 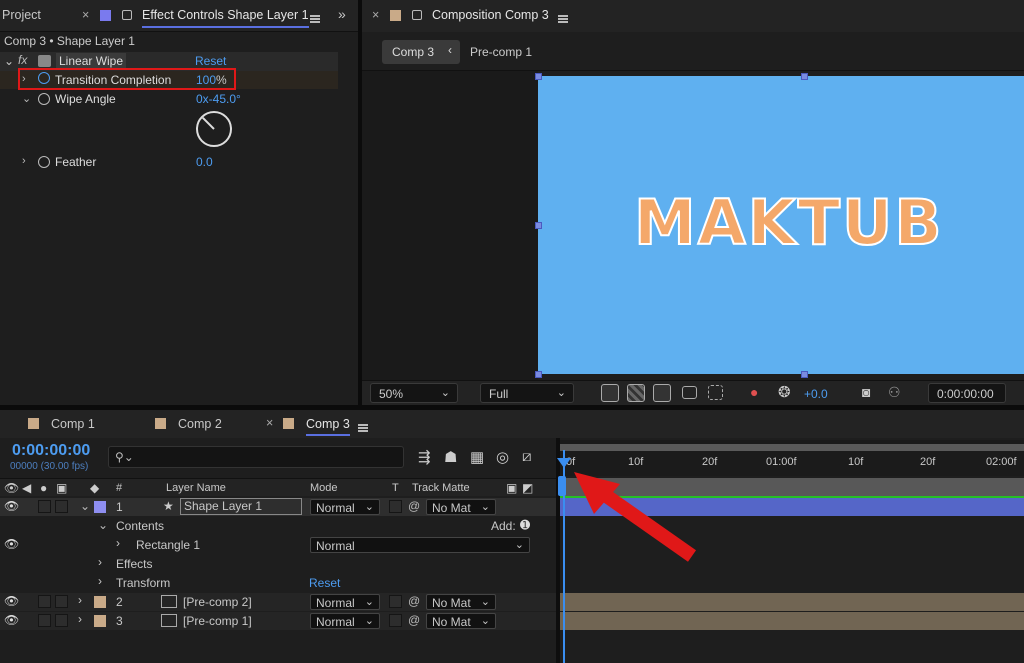 What do you see at coordinates (662, 393) in the screenshot?
I see `mask-visibility-icon` at bounding box center [662, 393].